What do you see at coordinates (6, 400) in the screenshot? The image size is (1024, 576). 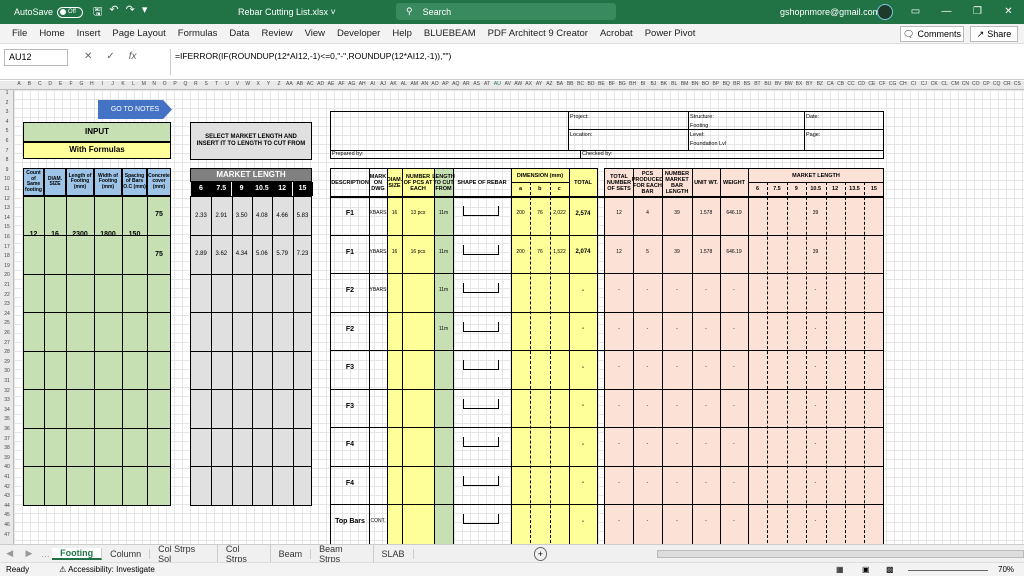 I see `row-header-33: 33` at bounding box center [6, 400].